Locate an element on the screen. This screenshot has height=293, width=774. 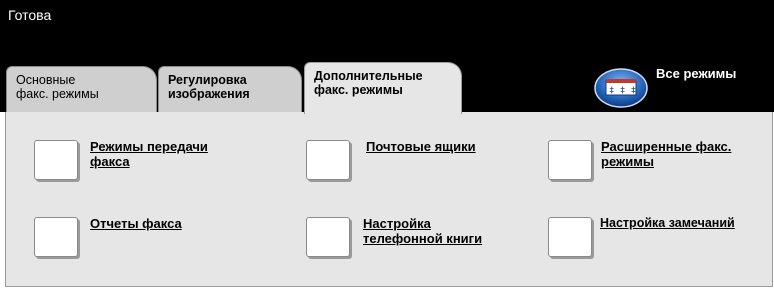
mailboxes-line1: Почтовые ящики is located at coordinates (421, 146).